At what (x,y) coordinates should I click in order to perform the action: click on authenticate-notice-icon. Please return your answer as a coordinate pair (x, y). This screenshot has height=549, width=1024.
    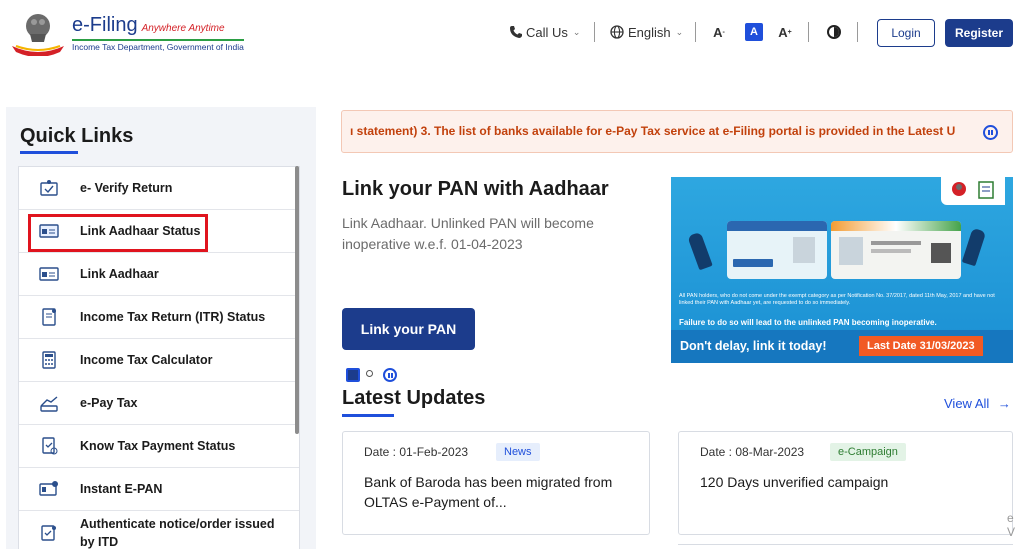
    Looking at the image, I should click on (48, 533).